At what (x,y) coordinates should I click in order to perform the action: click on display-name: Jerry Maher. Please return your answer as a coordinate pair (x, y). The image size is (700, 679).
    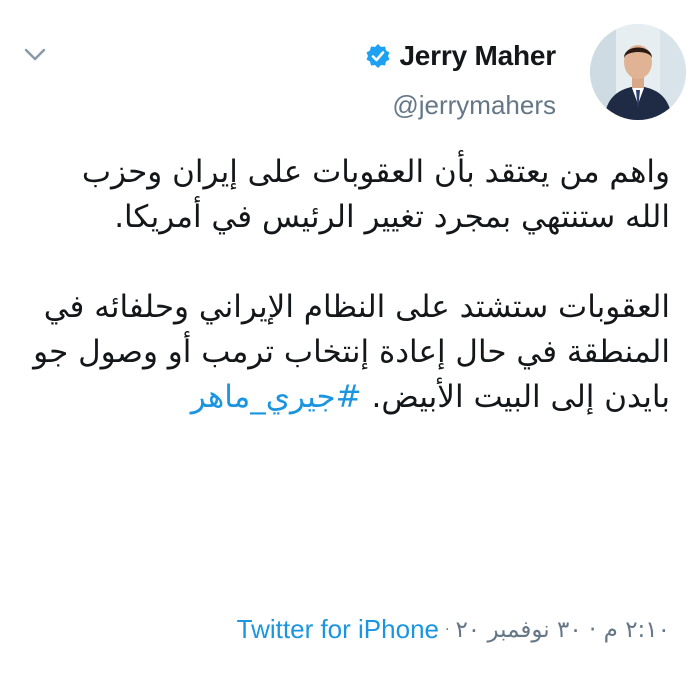
    Looking at the image, I should click on (477, 55).